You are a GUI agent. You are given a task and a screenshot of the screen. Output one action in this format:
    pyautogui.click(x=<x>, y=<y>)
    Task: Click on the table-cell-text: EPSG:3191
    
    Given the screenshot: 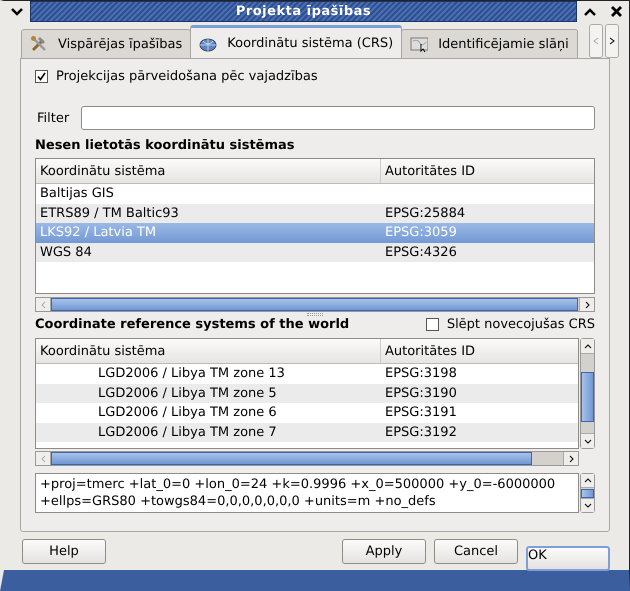 What is the action you would take?
    pyautogui.click(x=420, y=412)
    